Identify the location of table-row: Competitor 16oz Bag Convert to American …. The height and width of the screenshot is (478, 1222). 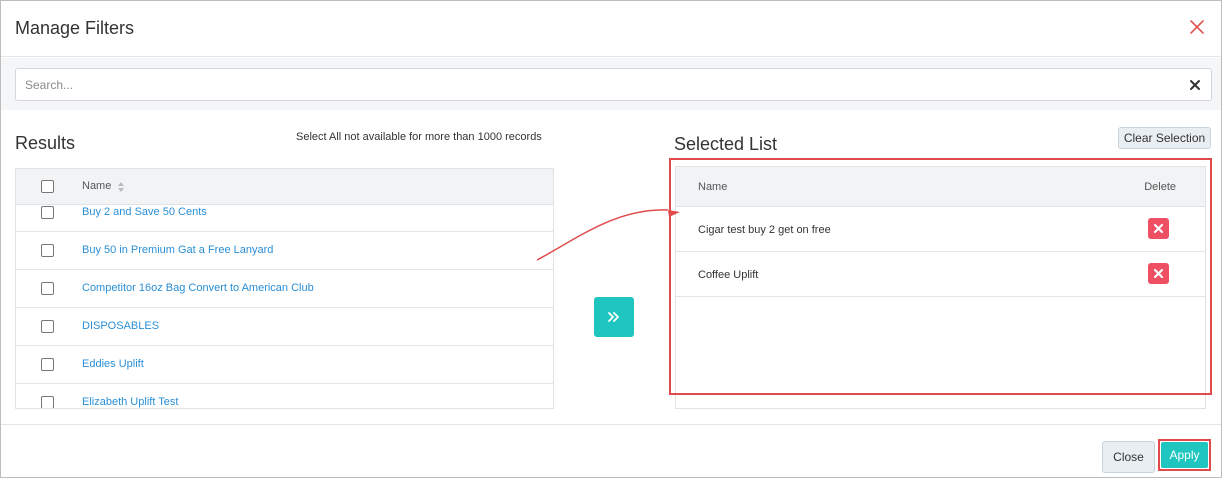
(284, 289).